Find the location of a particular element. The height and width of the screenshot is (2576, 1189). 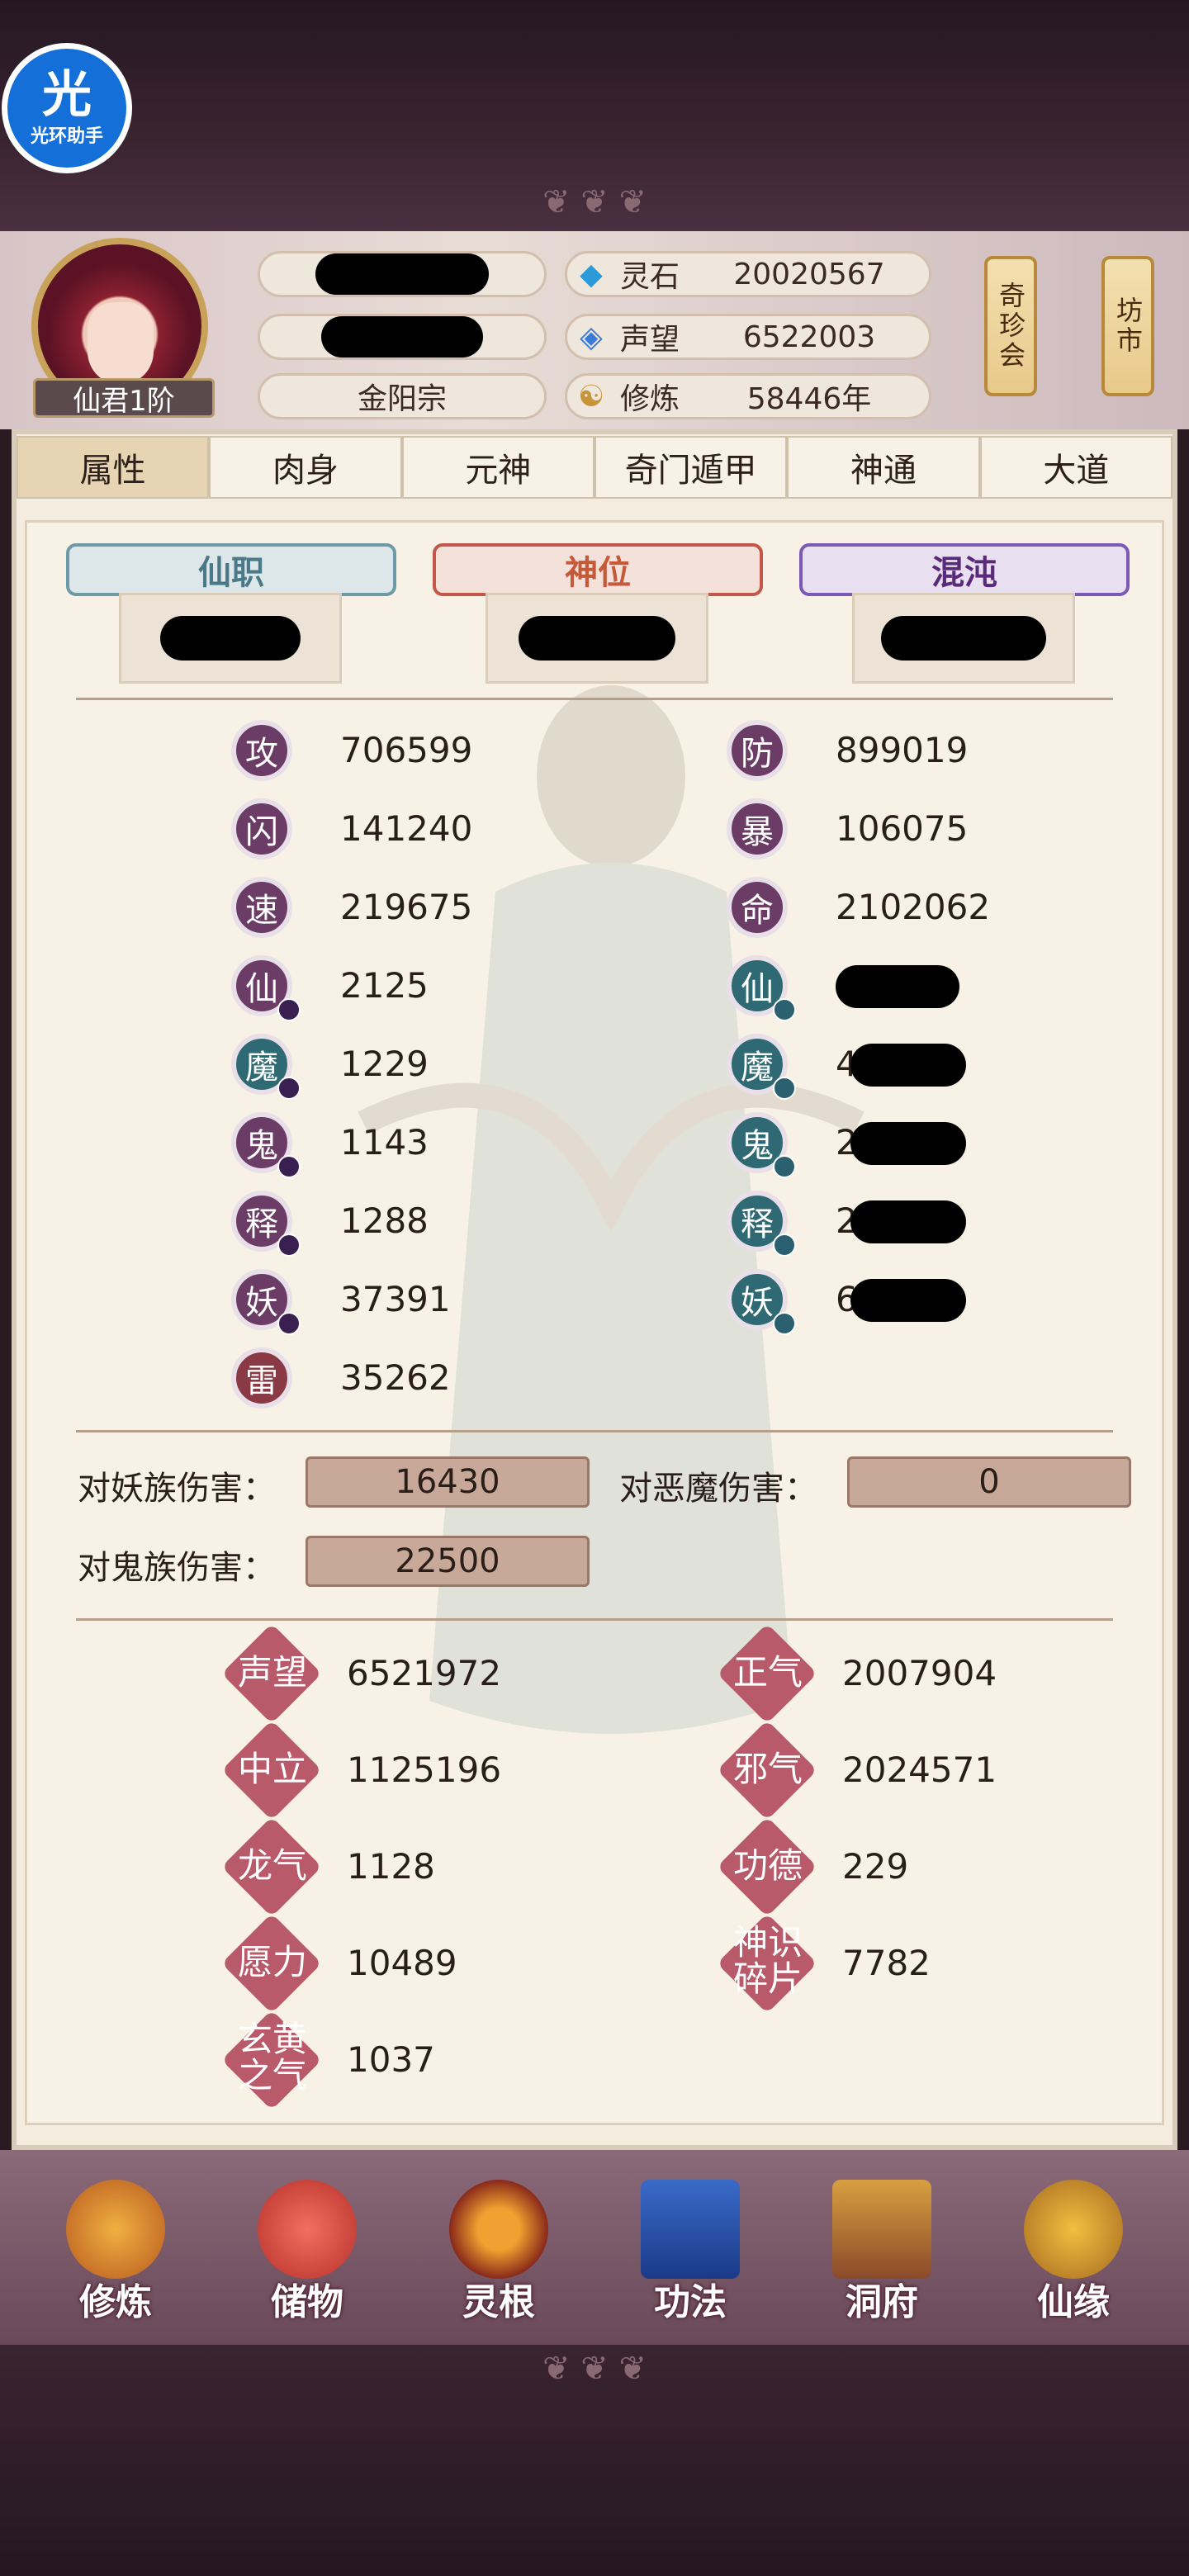

defense-icon: 防 is located at coordinates (757, 750).